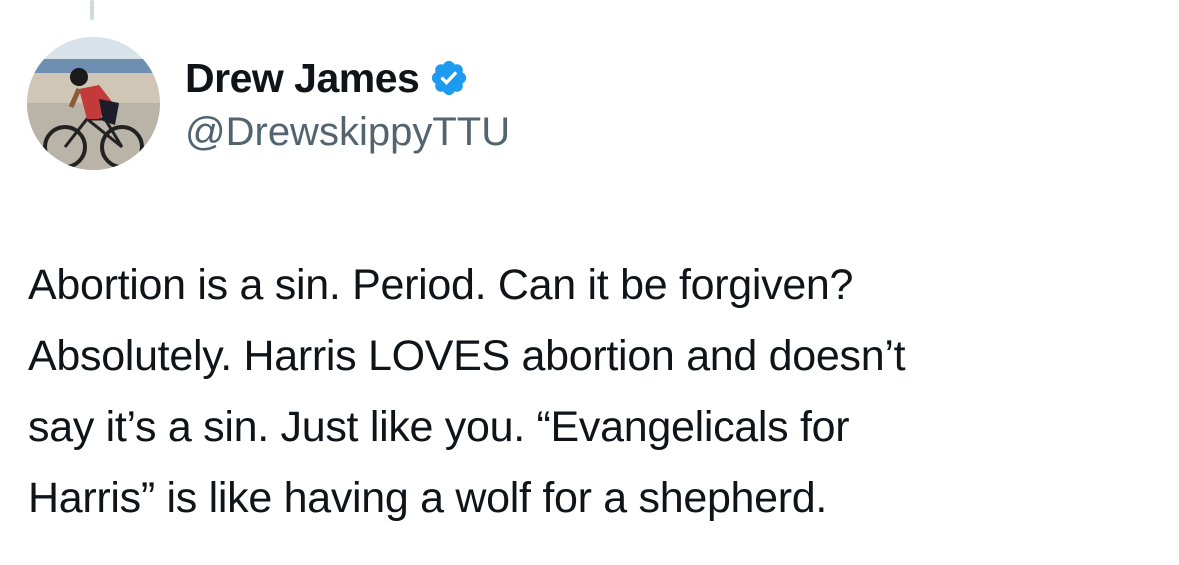  What do you see at coordinates (92, 10) in the screenshot?
I see `thread-connector-line` at bounding box center [92, 10].